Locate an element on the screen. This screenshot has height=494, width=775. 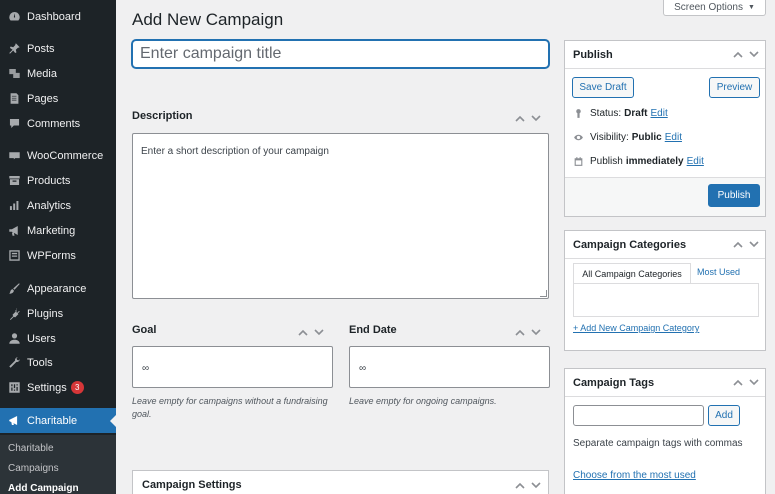
menu-item-pages: Pages is located at coordinates (58, 98).